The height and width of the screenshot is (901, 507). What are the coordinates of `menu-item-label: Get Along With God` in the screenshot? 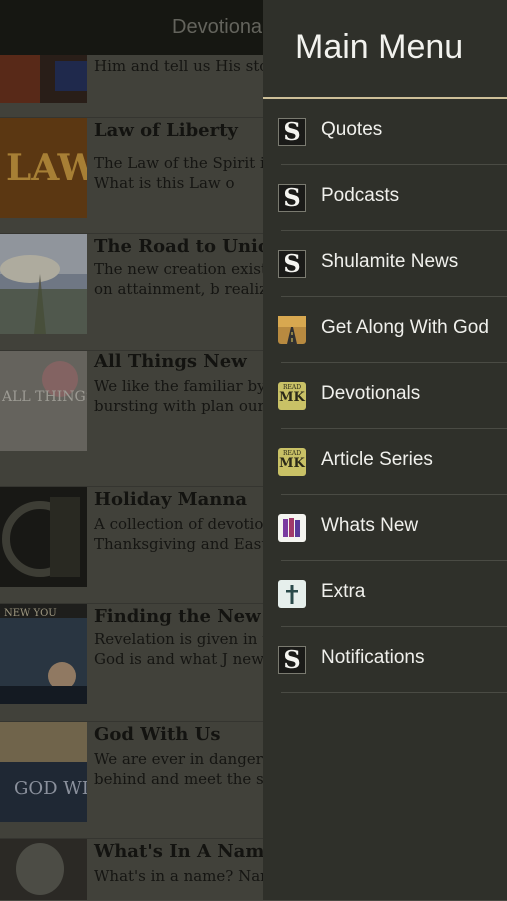 It's located at (405, 327).